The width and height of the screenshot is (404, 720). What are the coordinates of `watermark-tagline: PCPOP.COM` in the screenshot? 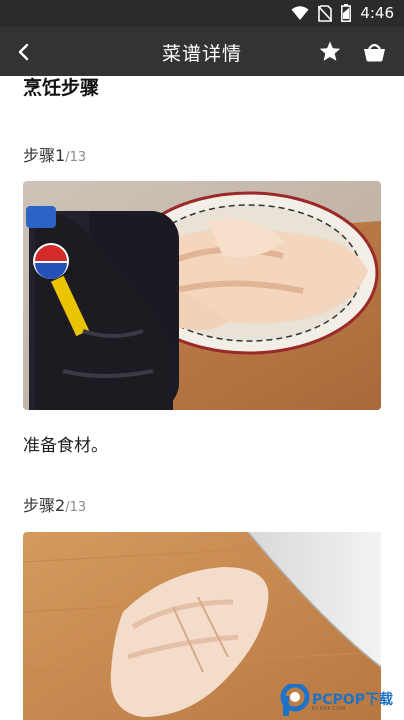 It's located at (329, 709).